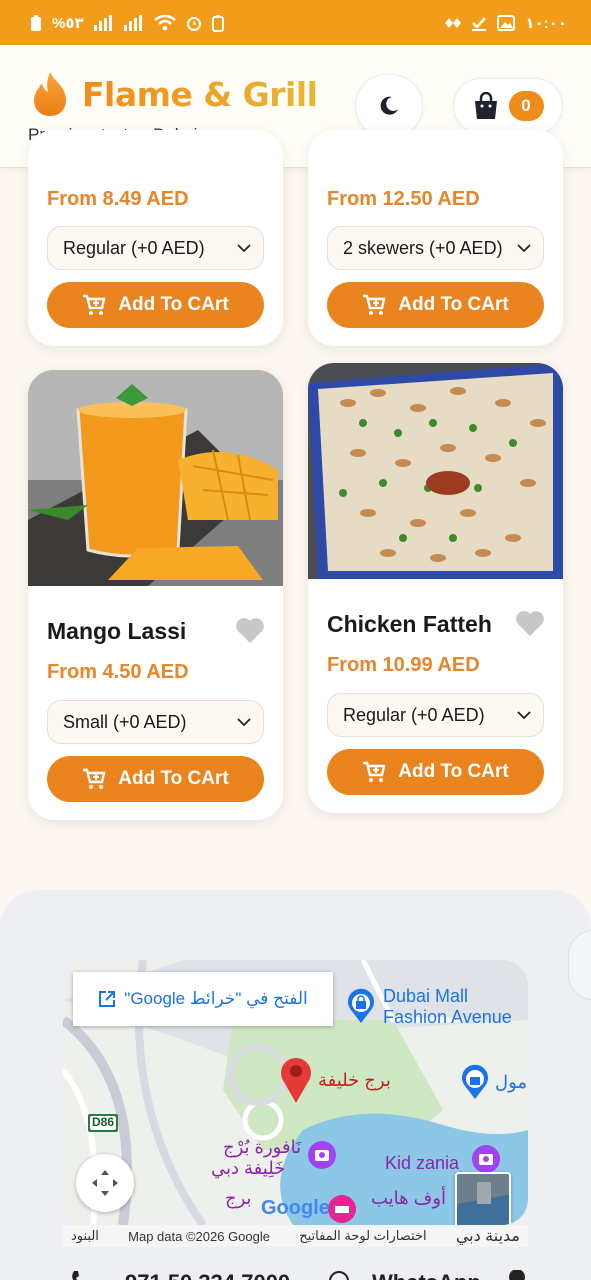  I want to click on open-in-google-maps-link: الفتح في "خرائط Google", so click(203, 999).